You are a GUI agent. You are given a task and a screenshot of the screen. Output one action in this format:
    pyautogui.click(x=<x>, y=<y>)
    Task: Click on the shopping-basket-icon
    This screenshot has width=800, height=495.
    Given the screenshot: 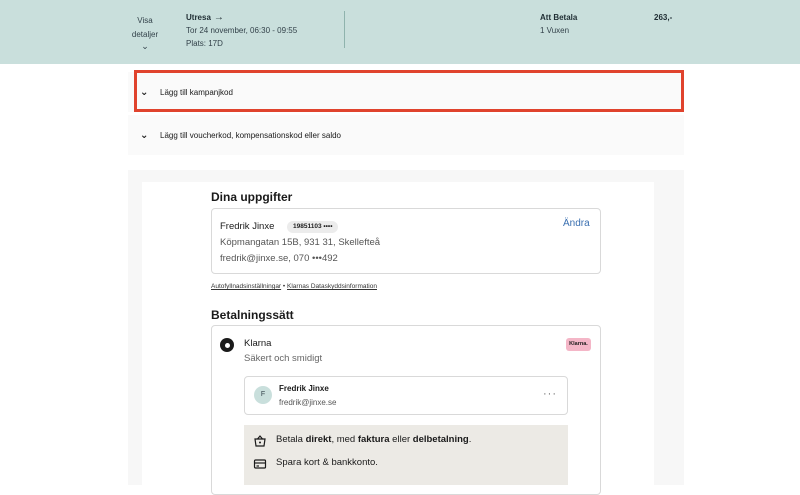 What is the action you would take?
    pyautogui.click(x=260, y=441)
    